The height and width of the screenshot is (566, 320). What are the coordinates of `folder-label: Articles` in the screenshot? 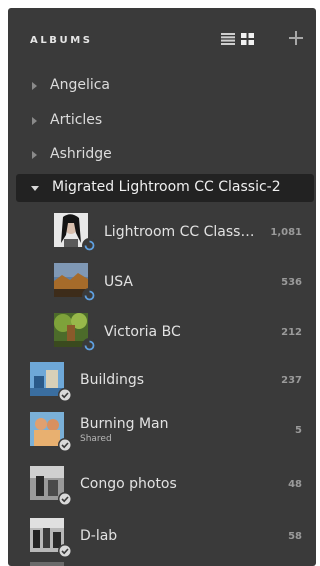 It's located at (76, 120).